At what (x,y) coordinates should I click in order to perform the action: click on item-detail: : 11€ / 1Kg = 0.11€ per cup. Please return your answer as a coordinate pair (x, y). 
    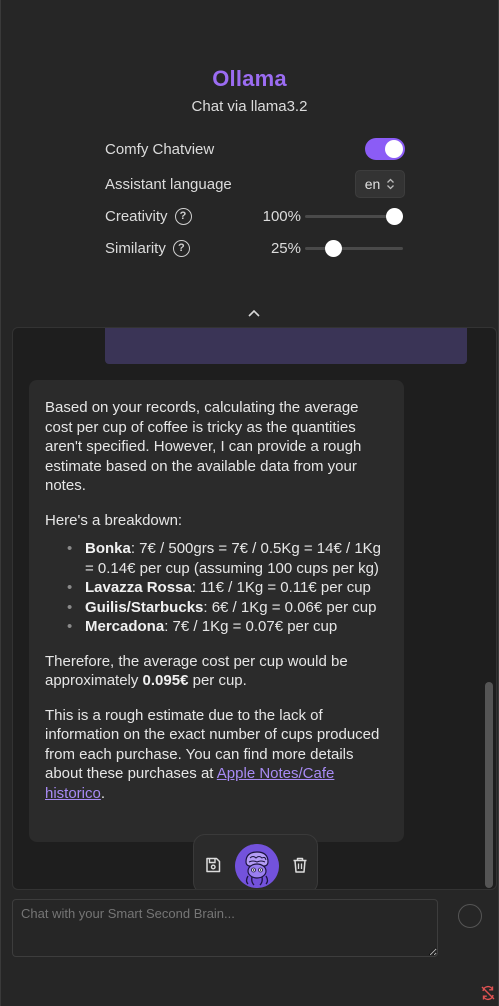
    Looking at the image, I should click on (281, 587).